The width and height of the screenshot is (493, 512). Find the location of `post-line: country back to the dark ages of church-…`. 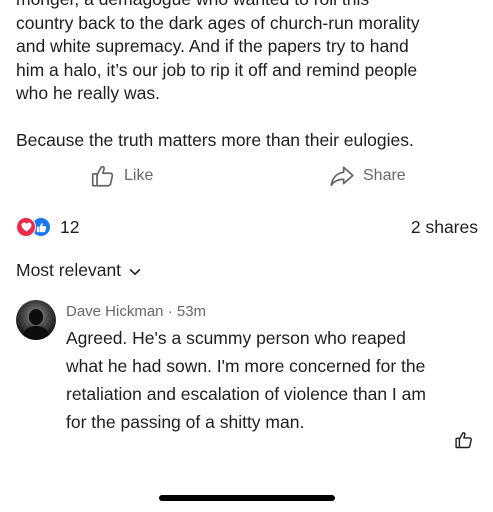

post-line: country back to the dark ages of church-… is located at coordinates (218, 22).